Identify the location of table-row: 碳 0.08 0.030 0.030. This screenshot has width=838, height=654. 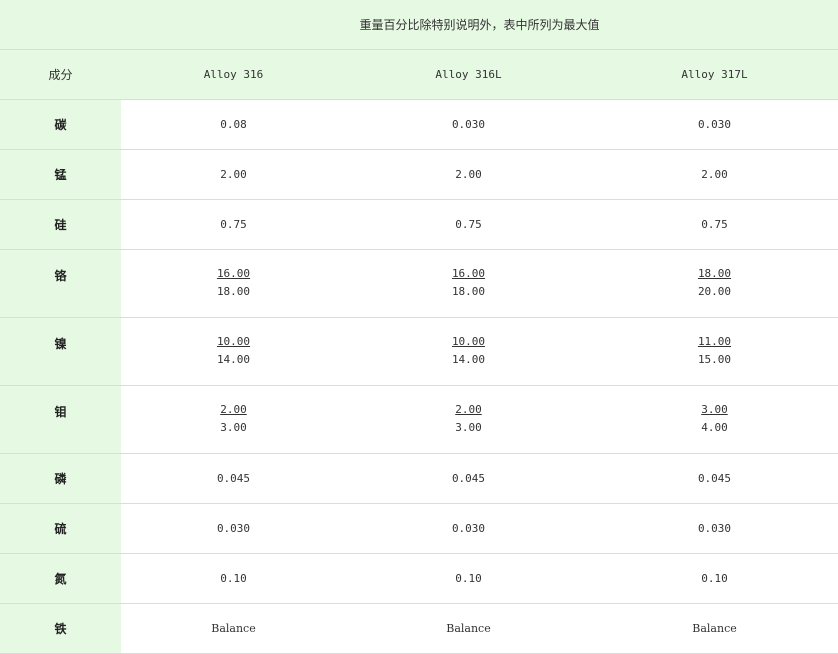
(419, 124).